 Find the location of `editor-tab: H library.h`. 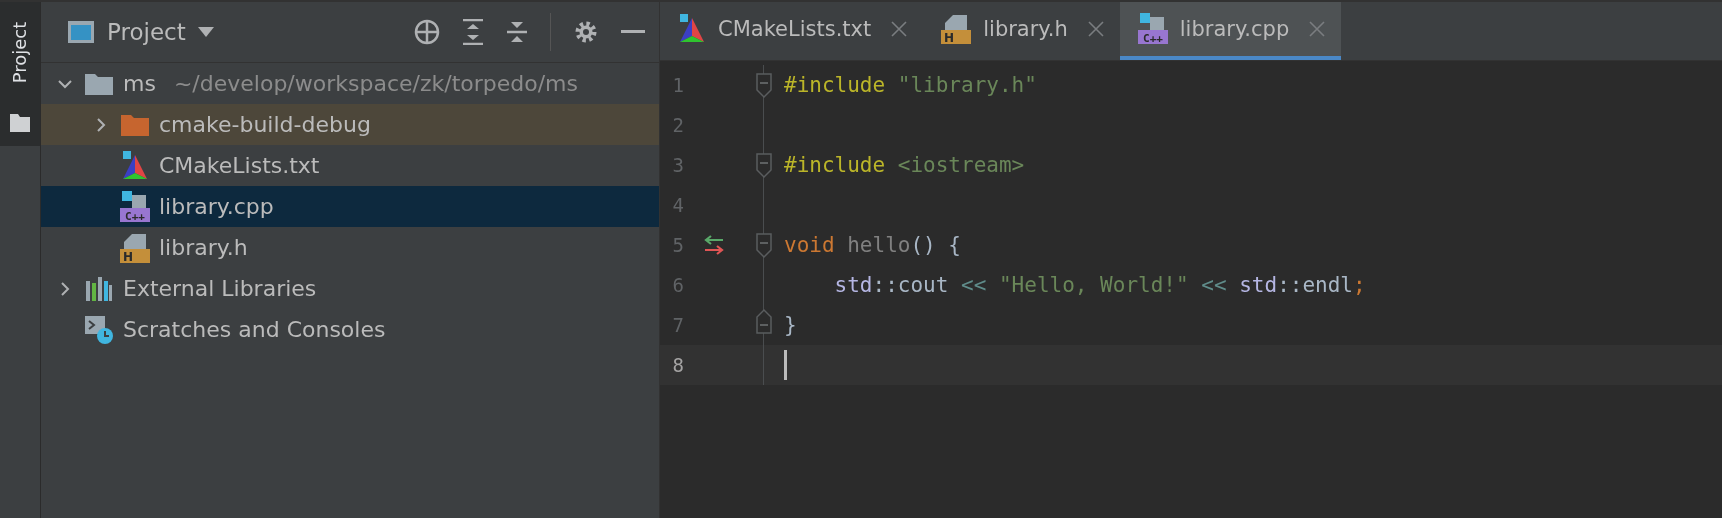

editor-tab: H library.h is located at coordinates (1021, 31).